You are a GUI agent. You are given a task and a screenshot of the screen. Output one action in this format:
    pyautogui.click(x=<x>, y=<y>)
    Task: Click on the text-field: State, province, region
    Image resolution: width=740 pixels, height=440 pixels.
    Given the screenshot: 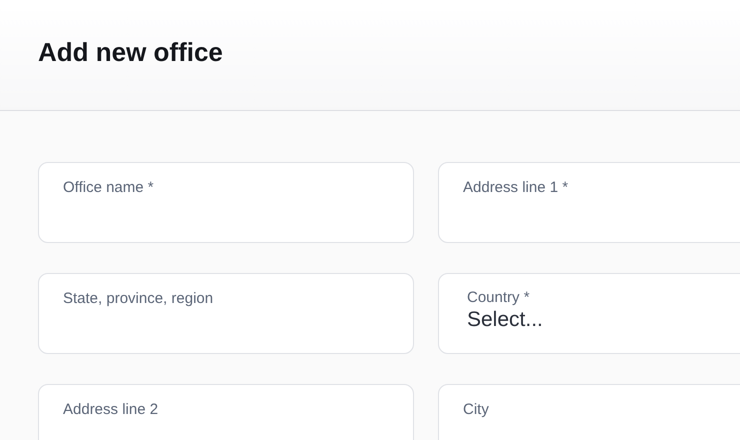 What is the action you would take?
    pyautogui.click(x=226, y=313)
    